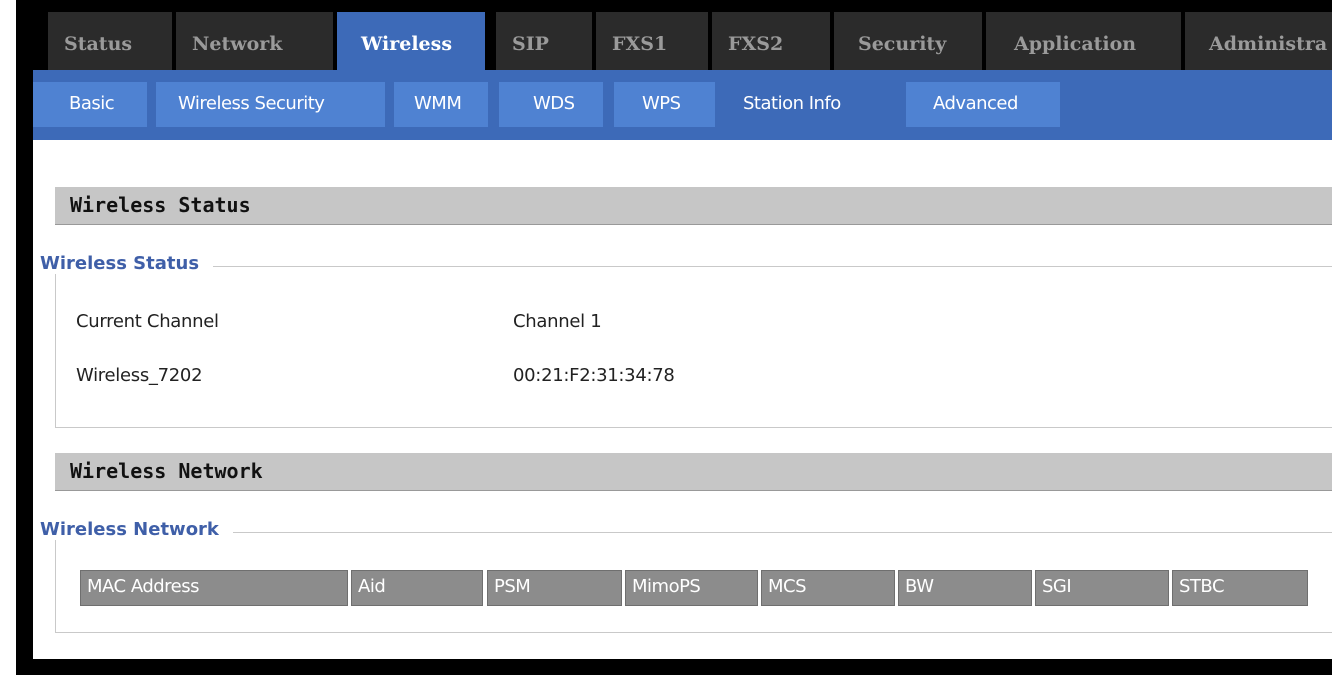 This screenshot has height=675, width=1332. What do you see at coordinates (551, 104) in the screenshot?
I see `subtab-wds: WDS` at bounding box center [551, 104].